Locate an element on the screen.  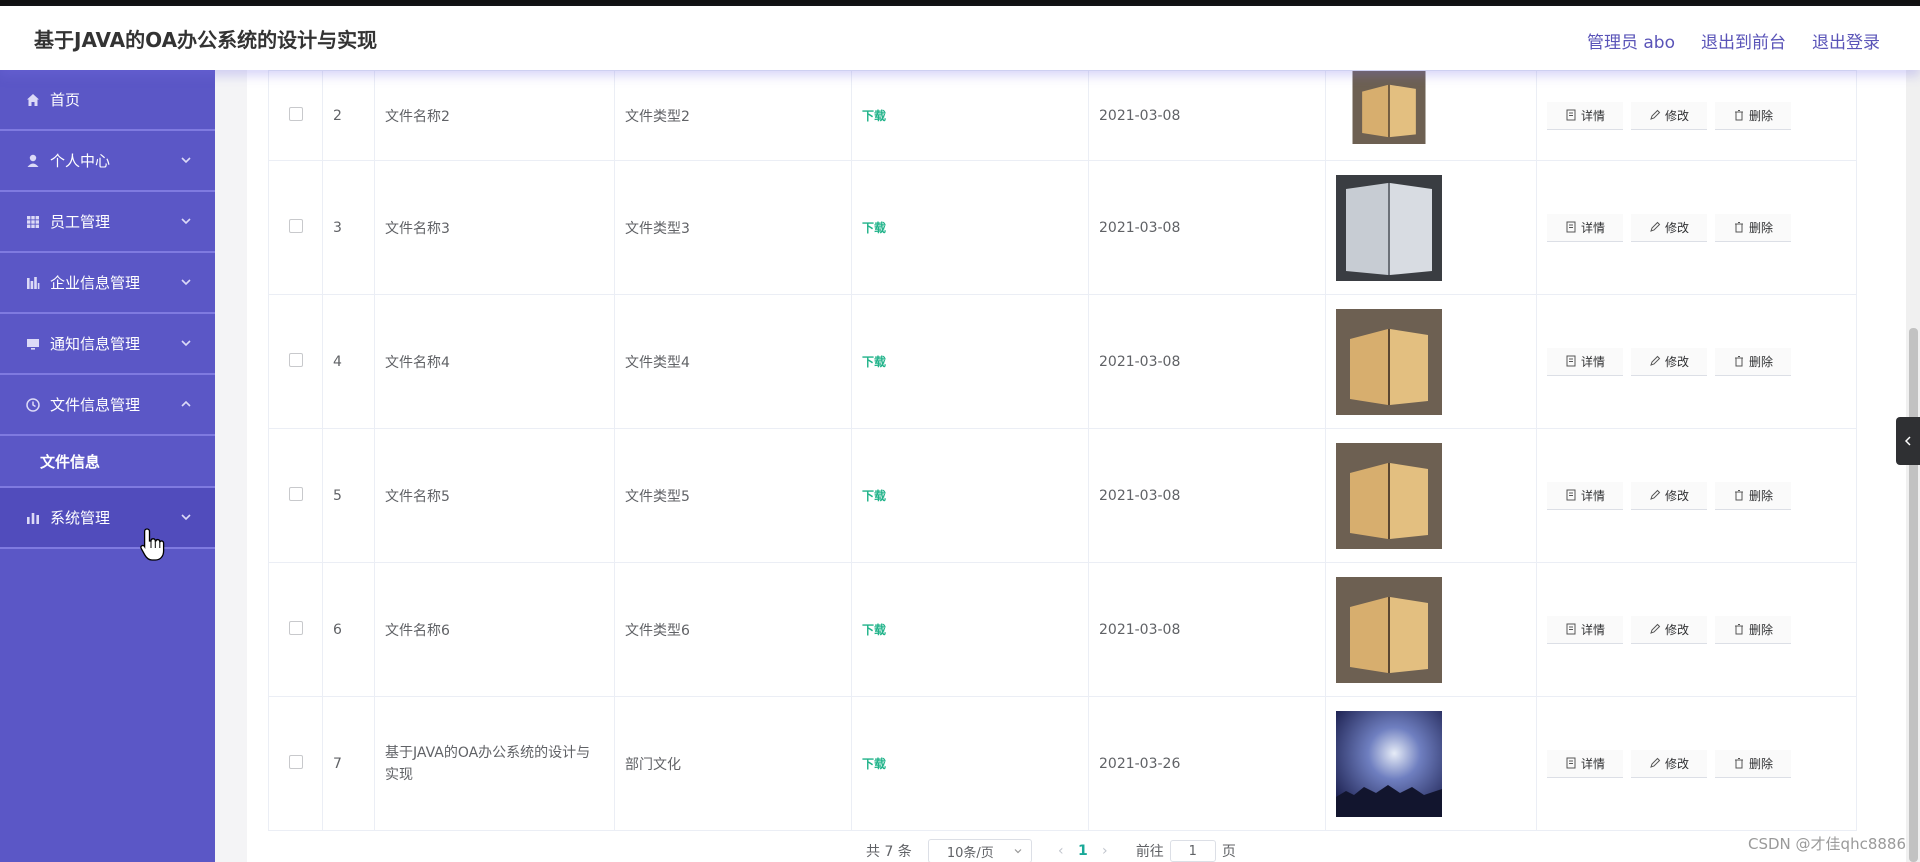
prev-page-button: ‹ is located at coordinates (1061, 851).